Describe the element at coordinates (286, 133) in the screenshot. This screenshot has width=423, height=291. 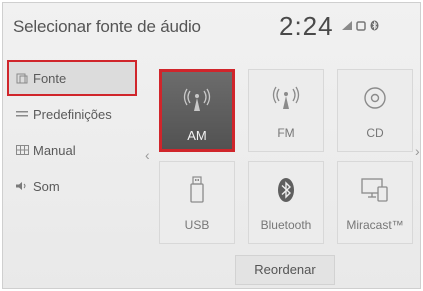
I see `tile-label: FM` at that location.